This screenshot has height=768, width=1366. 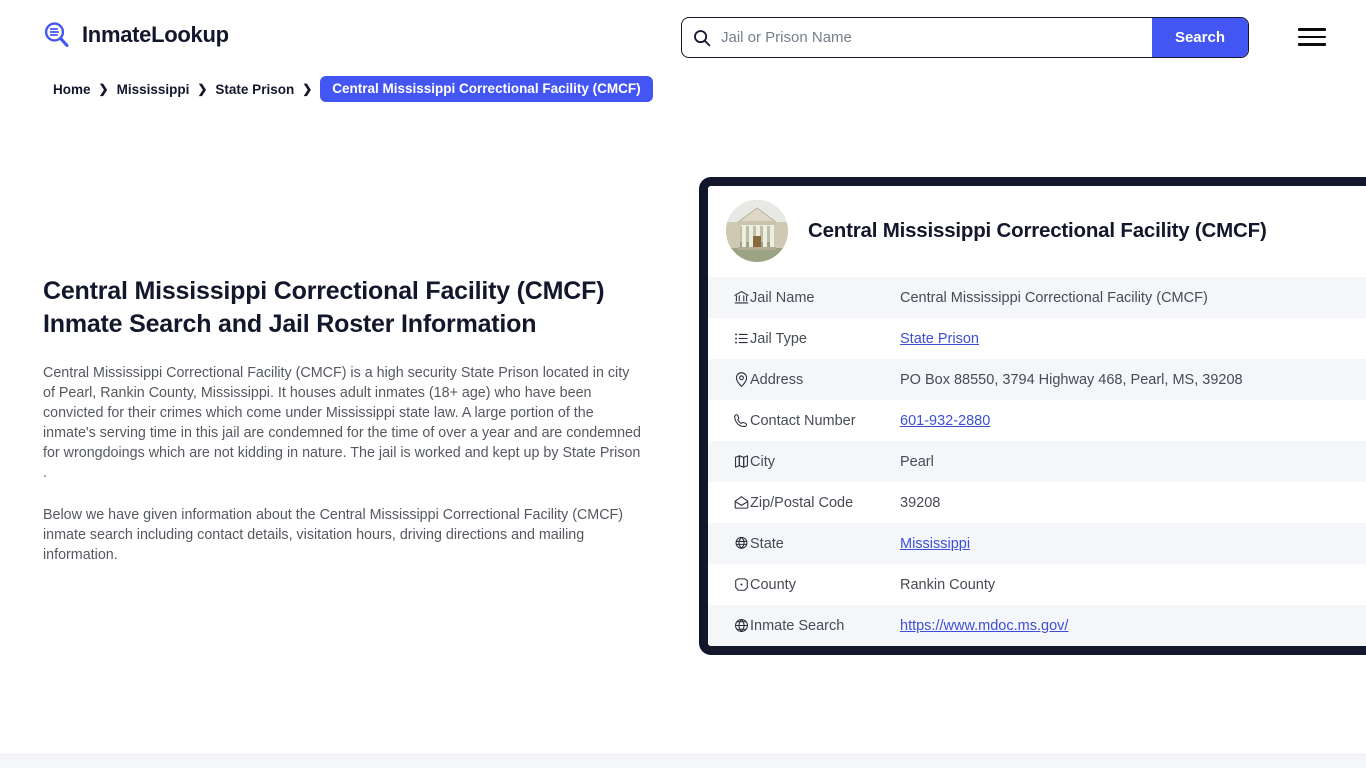 I want to click on page-bottom-divider, so click(x=683, y=761).